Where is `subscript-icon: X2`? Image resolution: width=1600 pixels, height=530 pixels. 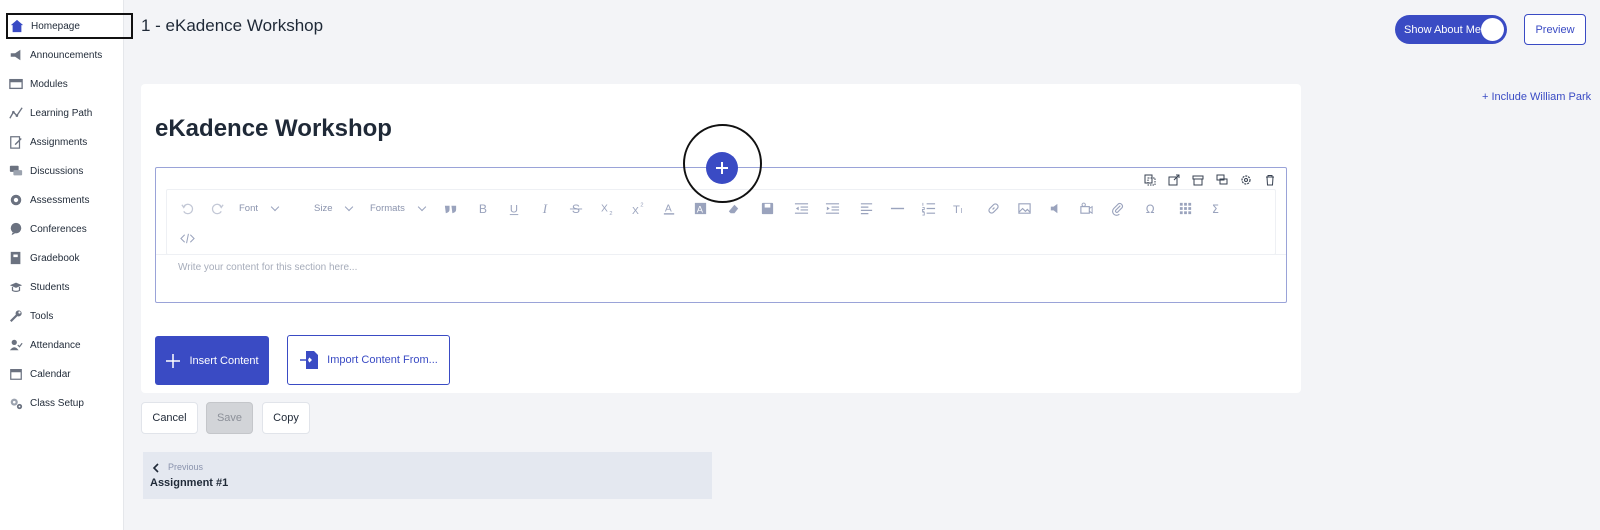
subscript-icon: X2 is located at coordinates (607, 208).